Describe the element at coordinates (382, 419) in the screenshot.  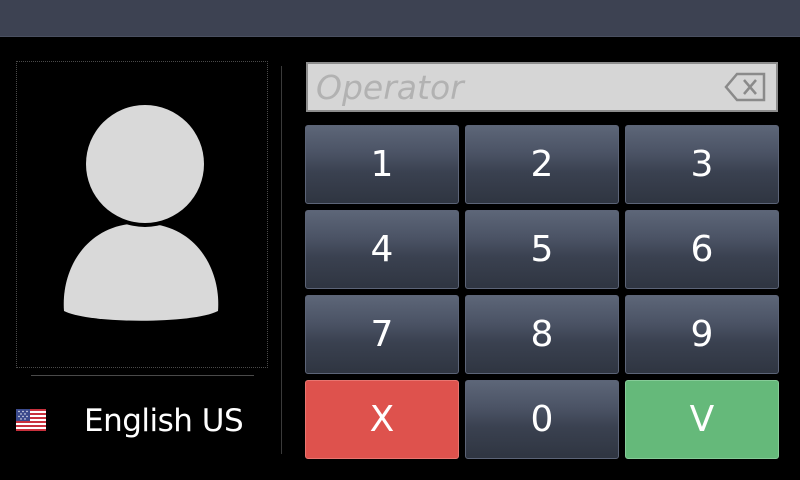
I see `cancel-button: X` at that location.